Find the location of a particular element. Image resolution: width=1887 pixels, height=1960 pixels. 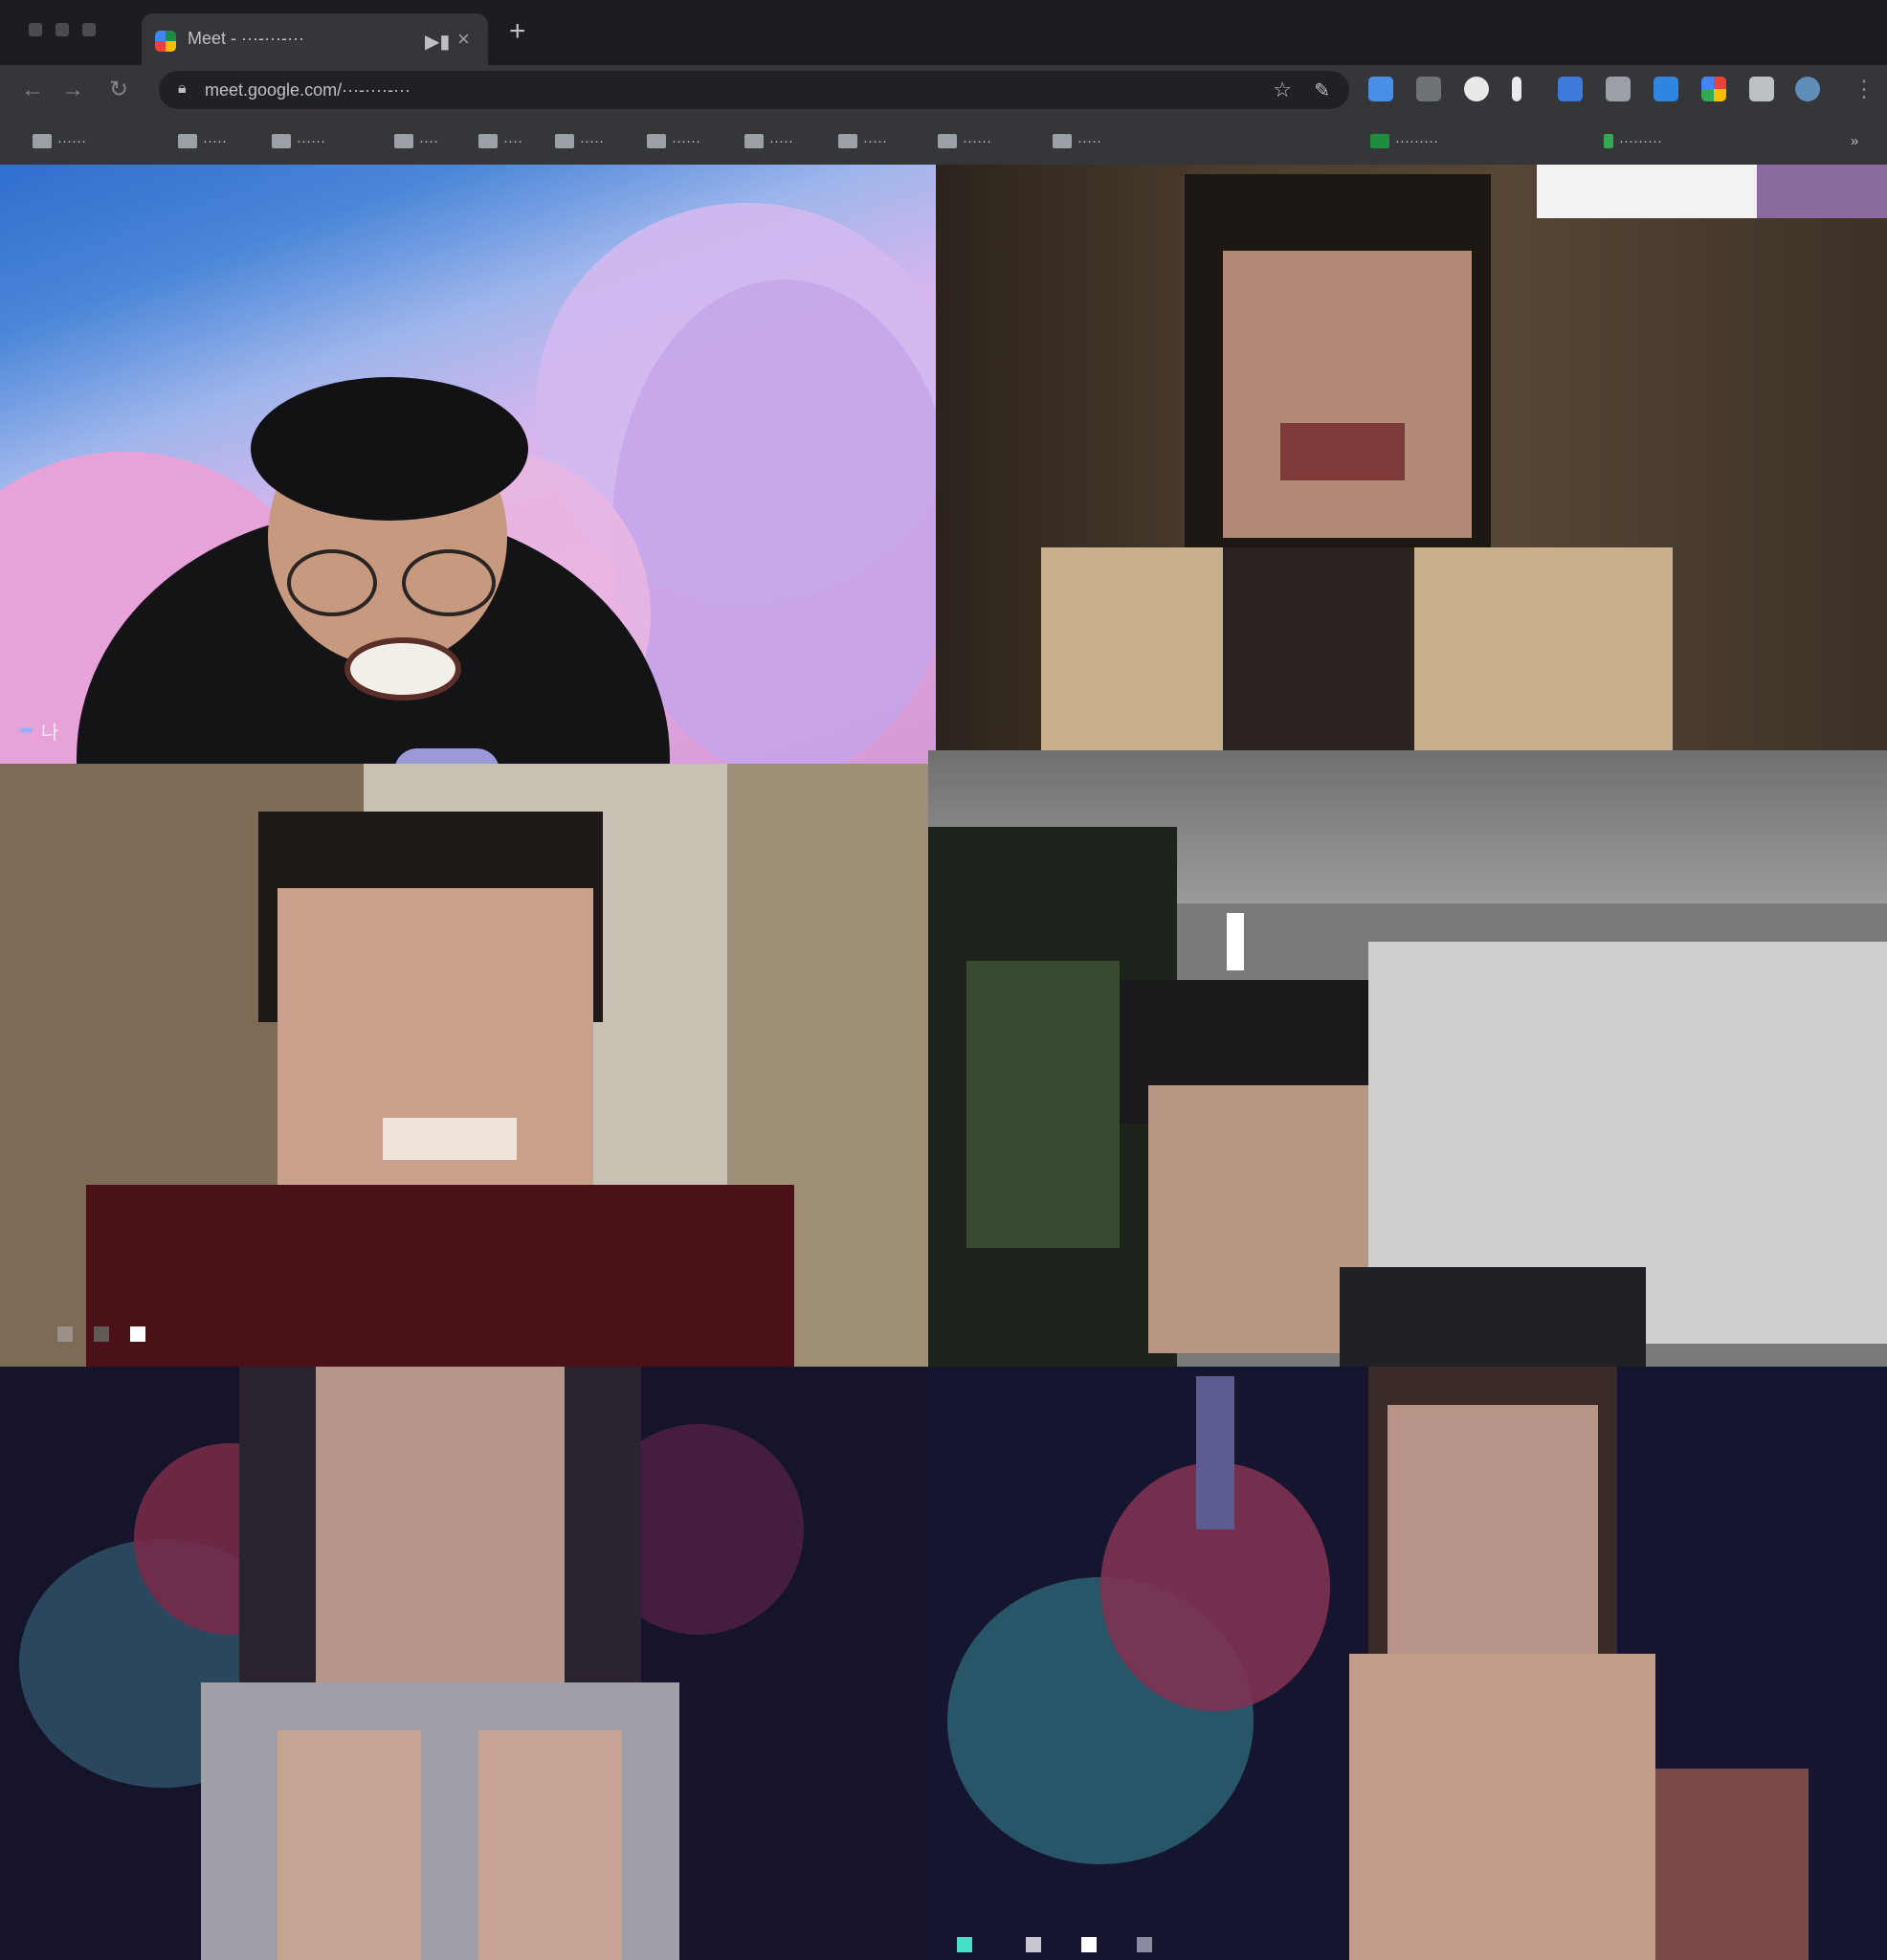

hair-lower is located at coordinates (1318, 649).